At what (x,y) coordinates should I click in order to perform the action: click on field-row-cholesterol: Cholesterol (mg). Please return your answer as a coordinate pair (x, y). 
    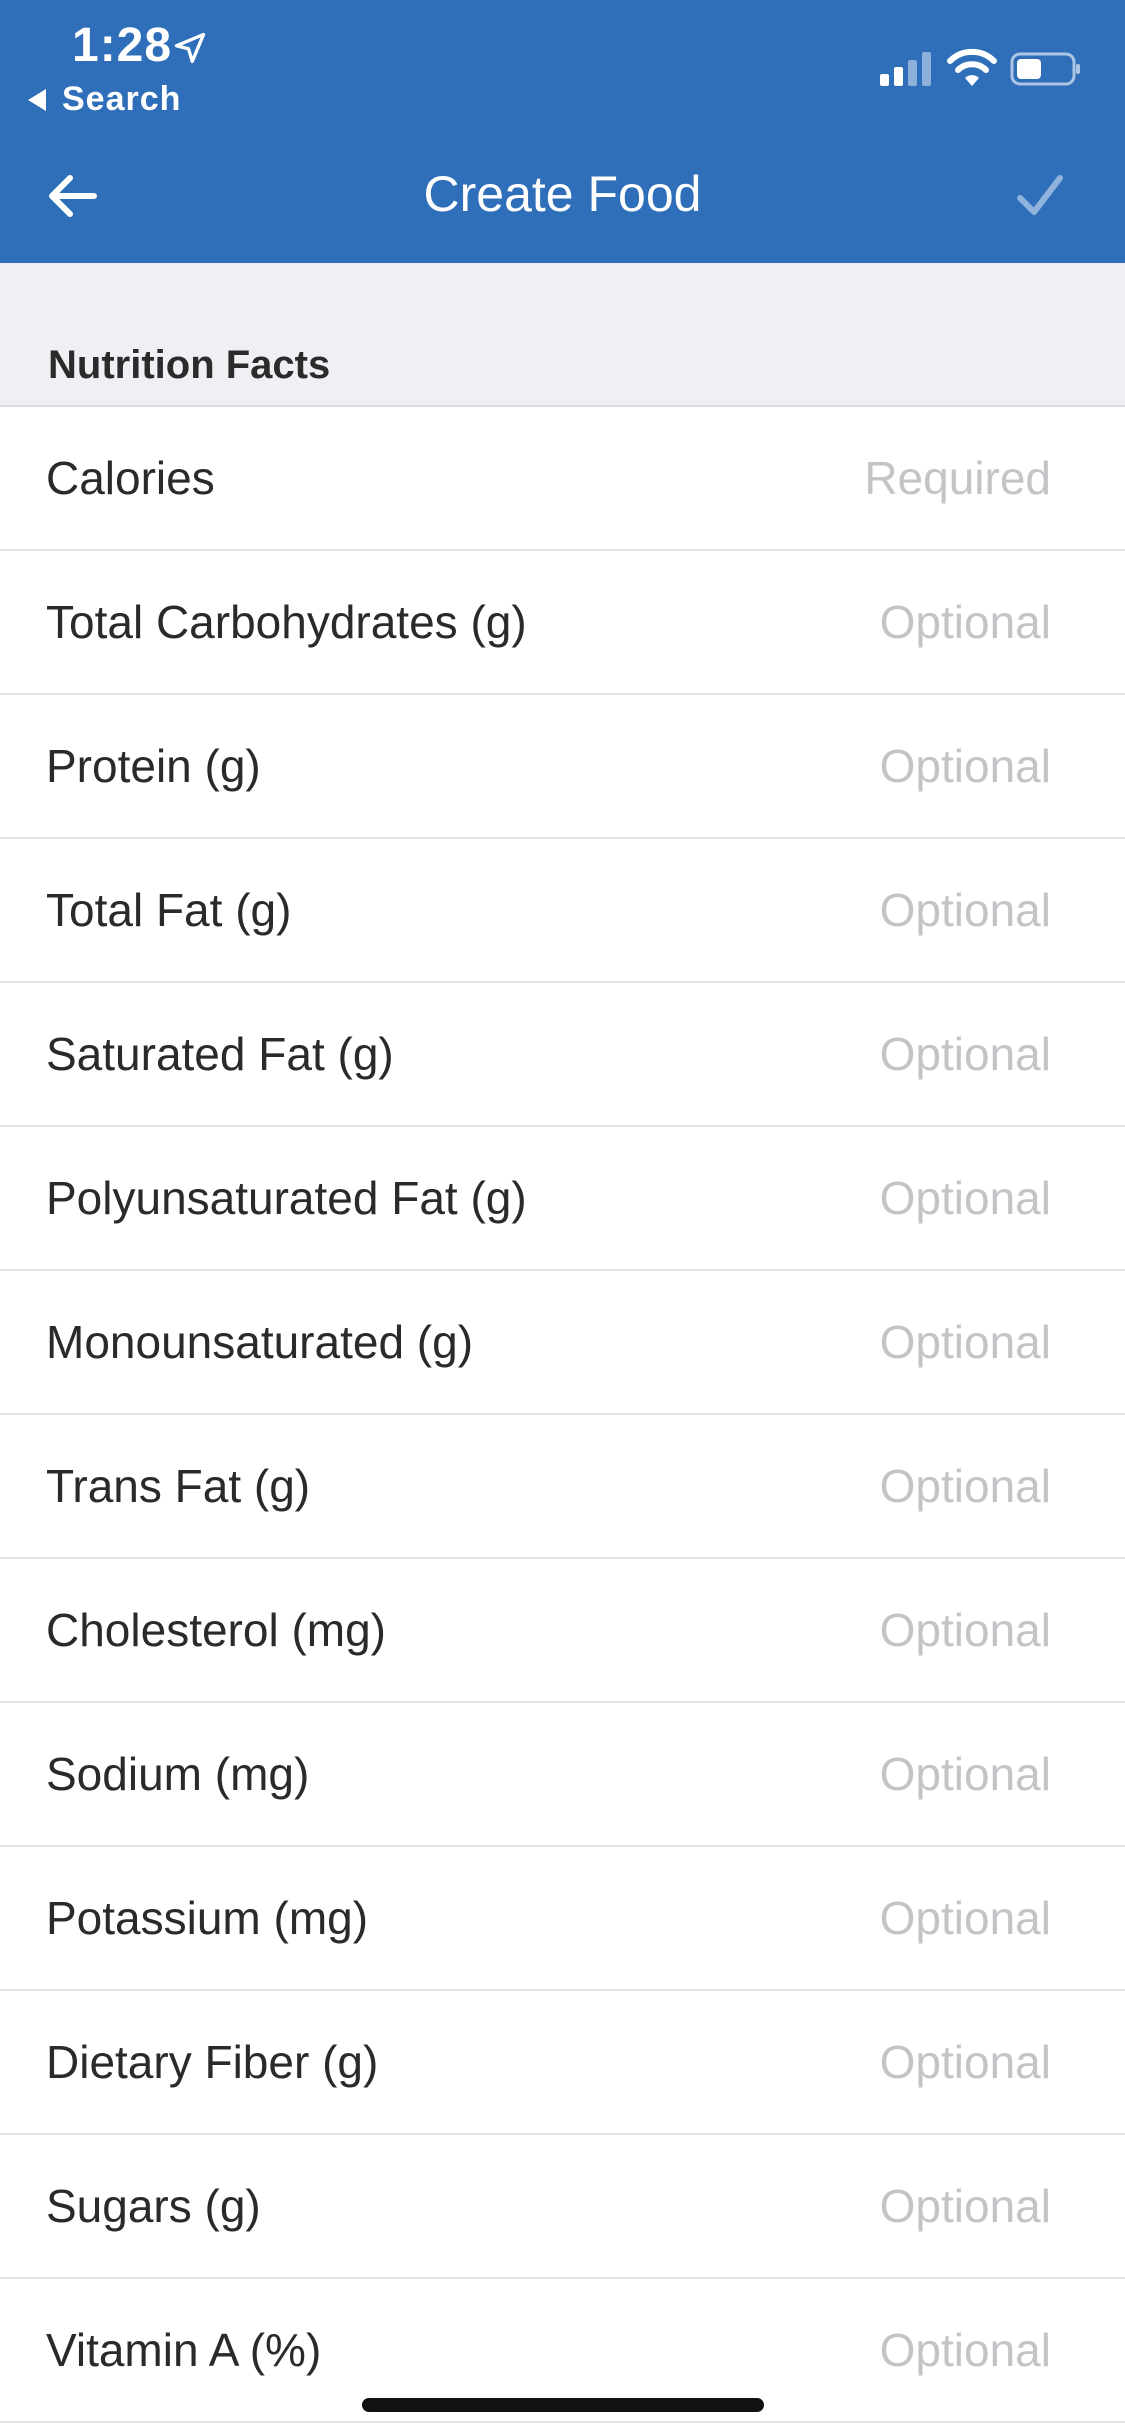
    Looking at the image, I should click on (562, 1631).